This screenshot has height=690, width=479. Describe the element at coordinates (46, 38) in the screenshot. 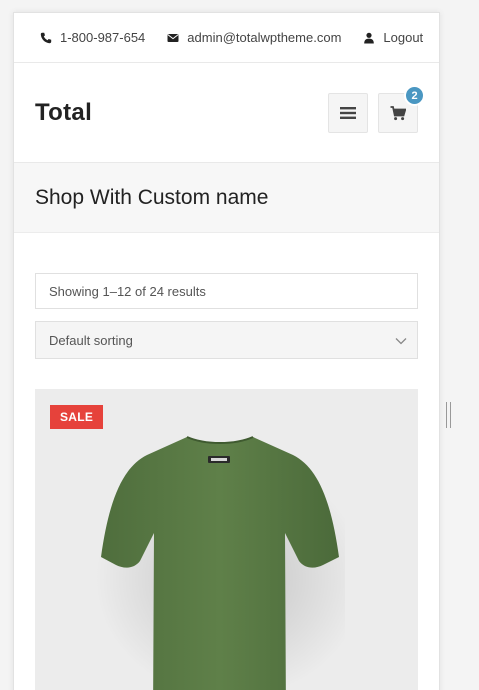

I see `phone-icon` at that location.